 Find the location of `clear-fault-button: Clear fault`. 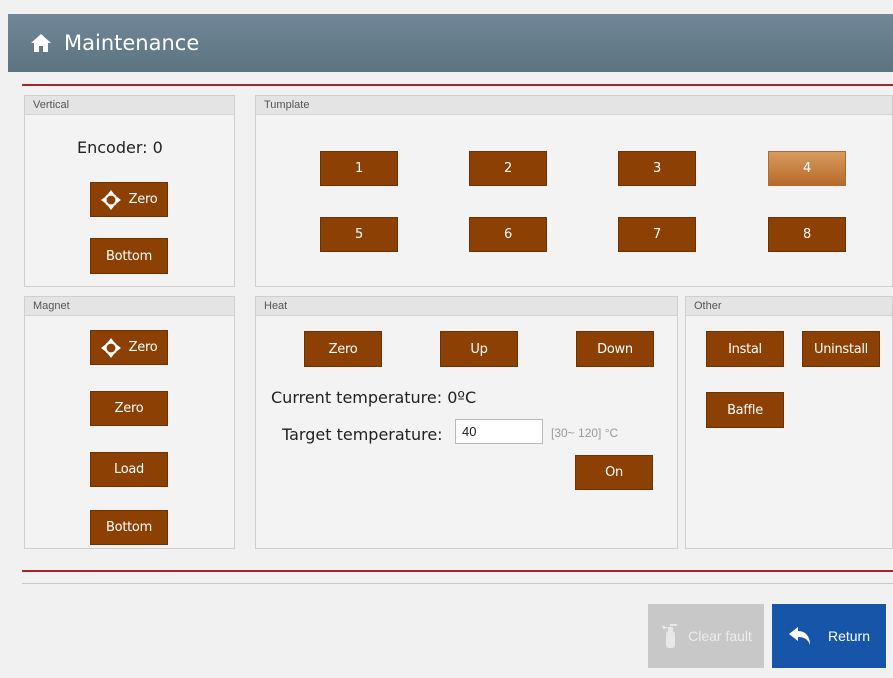

clear-fault-button: Clear fault is located at coordinates (706, 636).